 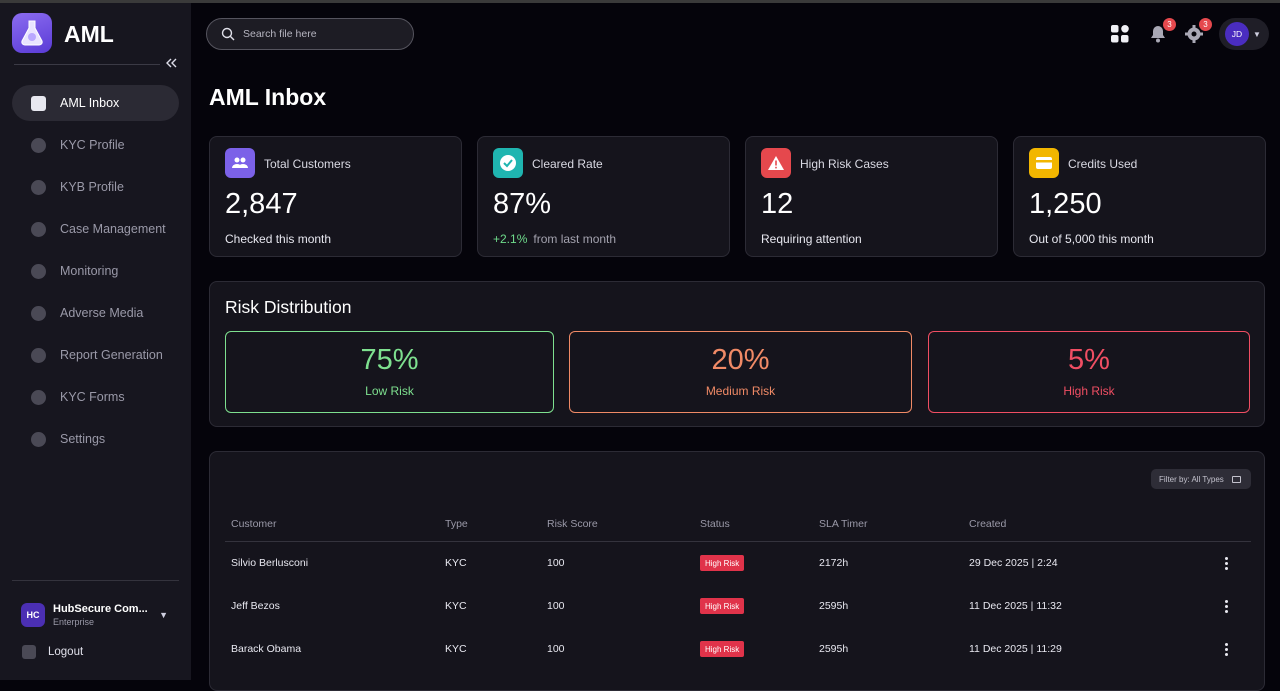 What do you see at coordinates (266, 649) in the screenshot?
I see `cell-customer: Barack Obama` at bounding box center [266, 649].